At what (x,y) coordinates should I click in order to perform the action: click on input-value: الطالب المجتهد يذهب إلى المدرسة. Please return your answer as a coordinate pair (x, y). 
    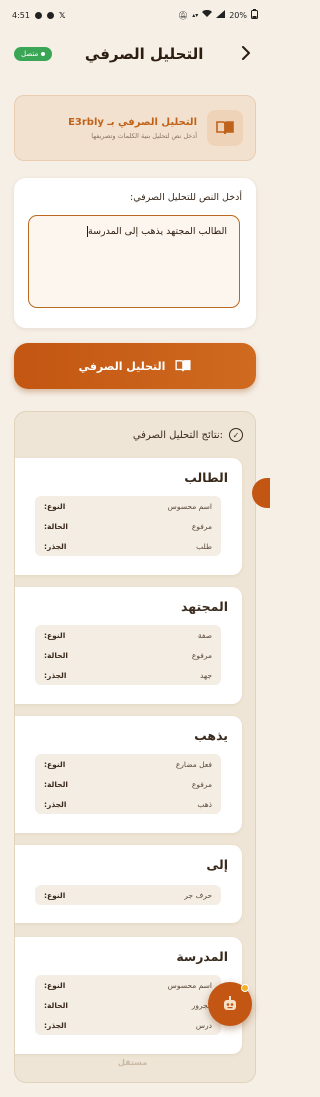
    Looking at the image, I should click on (157, 231).